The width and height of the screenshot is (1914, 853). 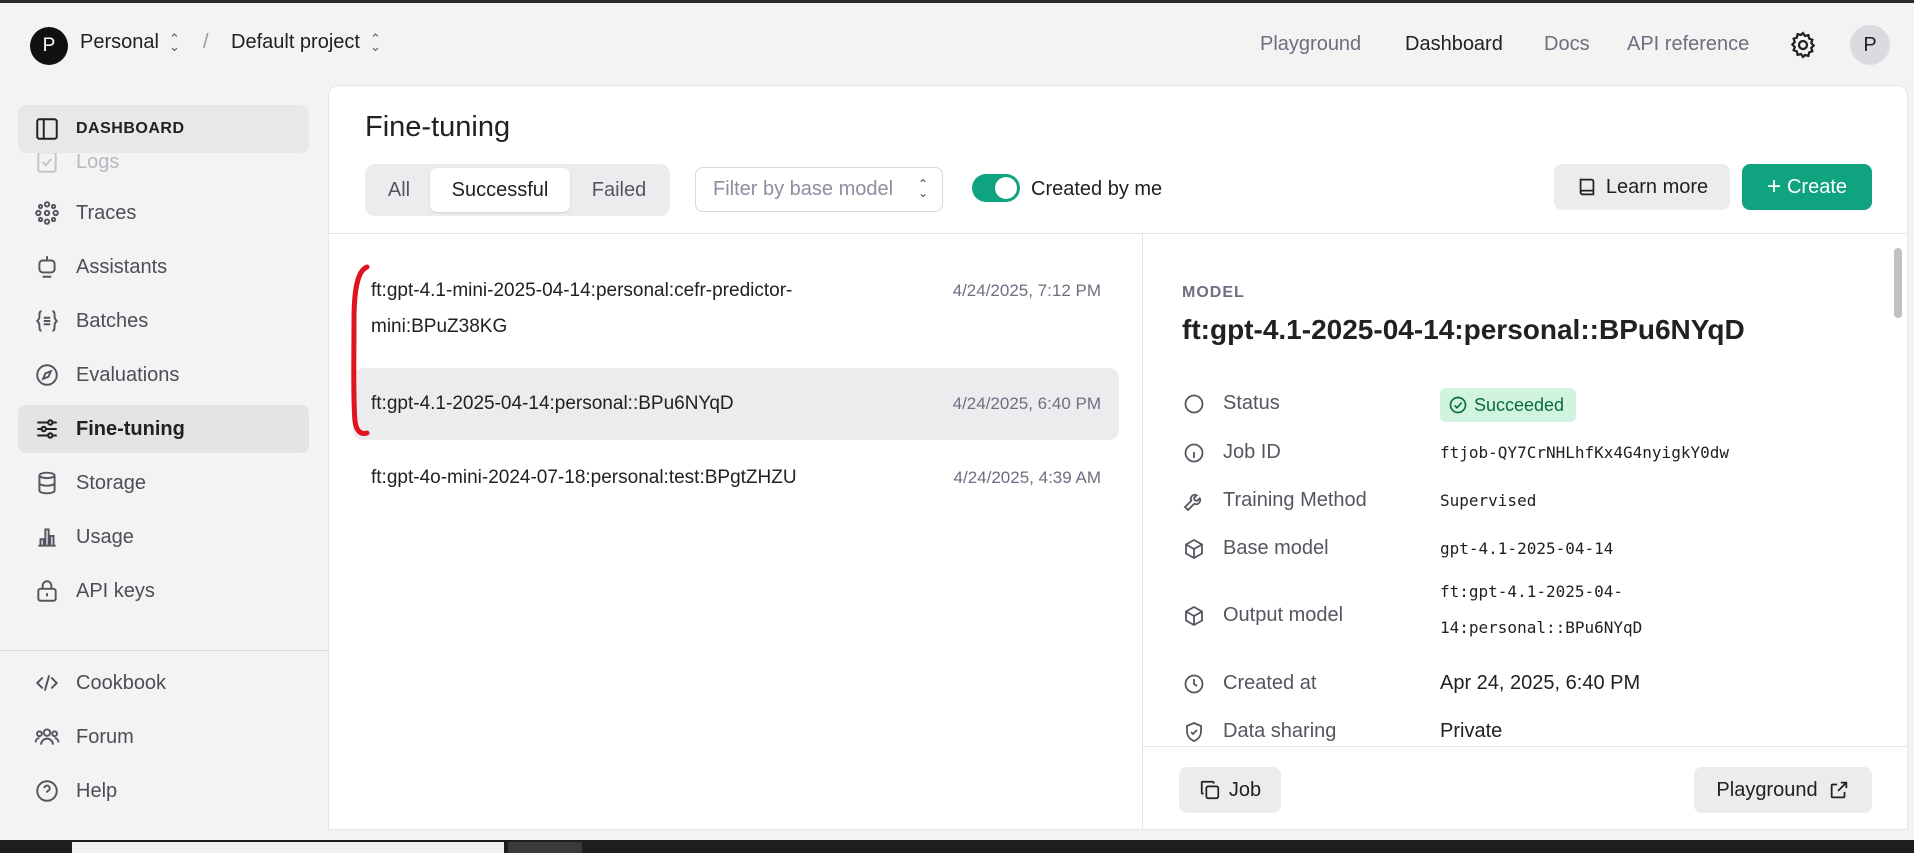 I want to click on sidebar-item-fine-tuning: Fine-tuning, so click(x=163, y=429).